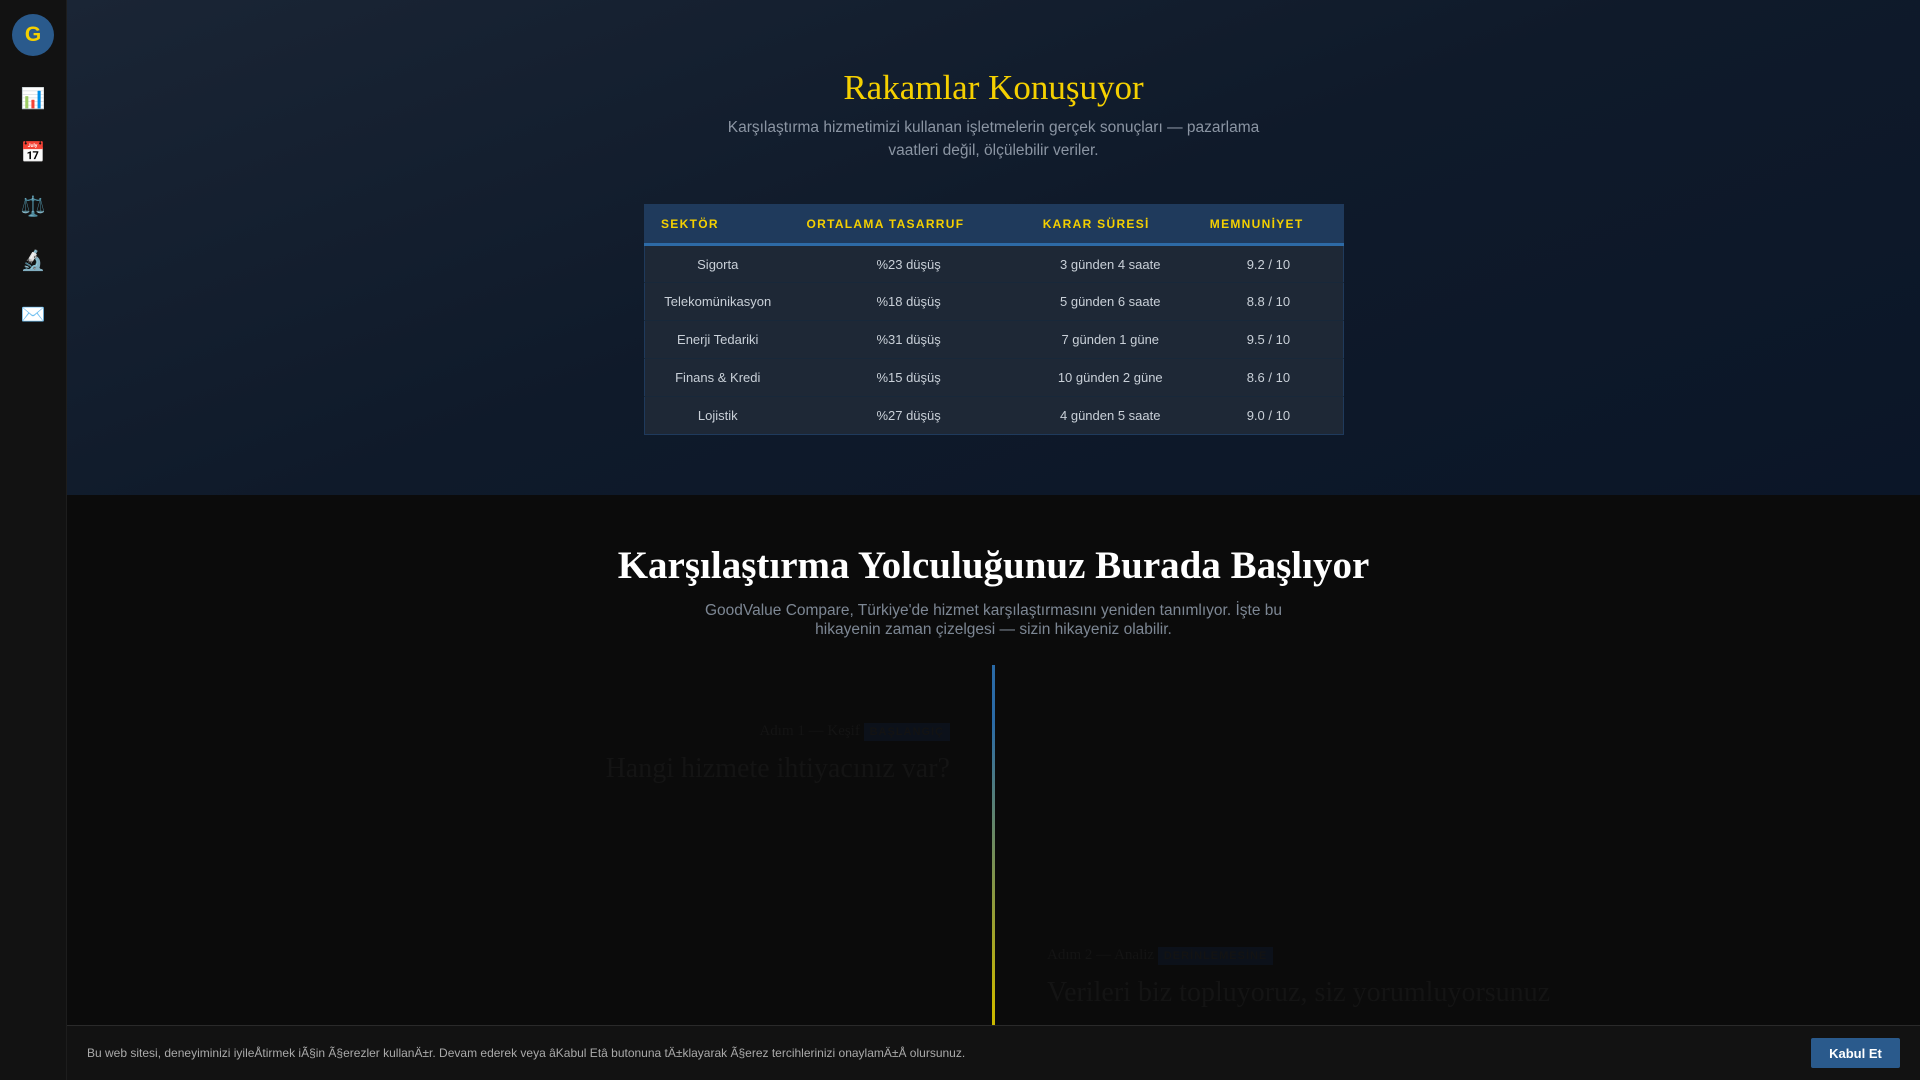 The image size is (1920, 1080). What do you see at coordinates (1268, 225) in the screenshot?
I see `column-header: MEMNUNİYET` at bounding box center [1268, 225].